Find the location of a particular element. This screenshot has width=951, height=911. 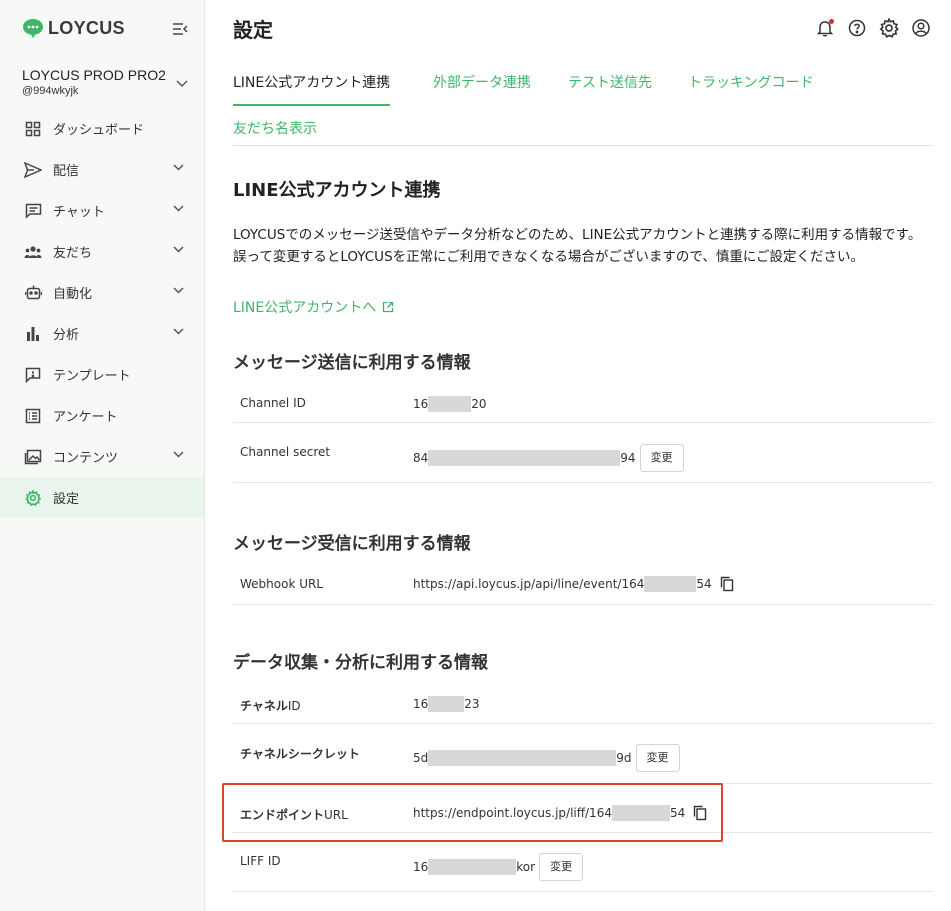

field-label: チャネルシークレット is located at coordinates (300, 754).